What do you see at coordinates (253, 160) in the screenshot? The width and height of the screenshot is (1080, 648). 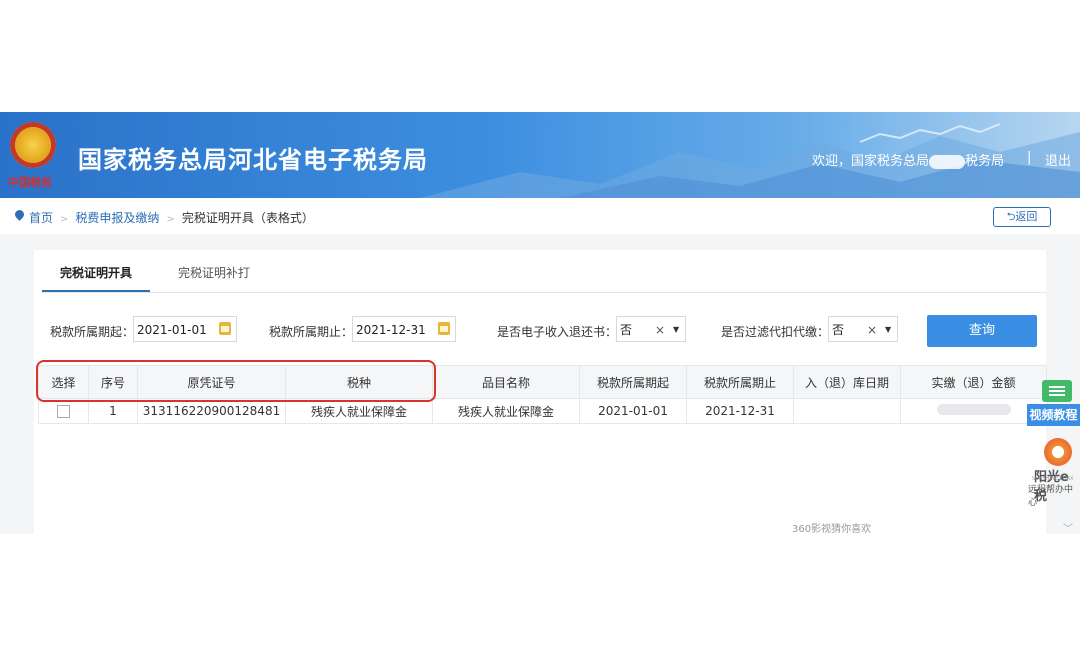 I see `site-title: 国家税务总局河北省电子税务局` at bounding box center [253, 160].